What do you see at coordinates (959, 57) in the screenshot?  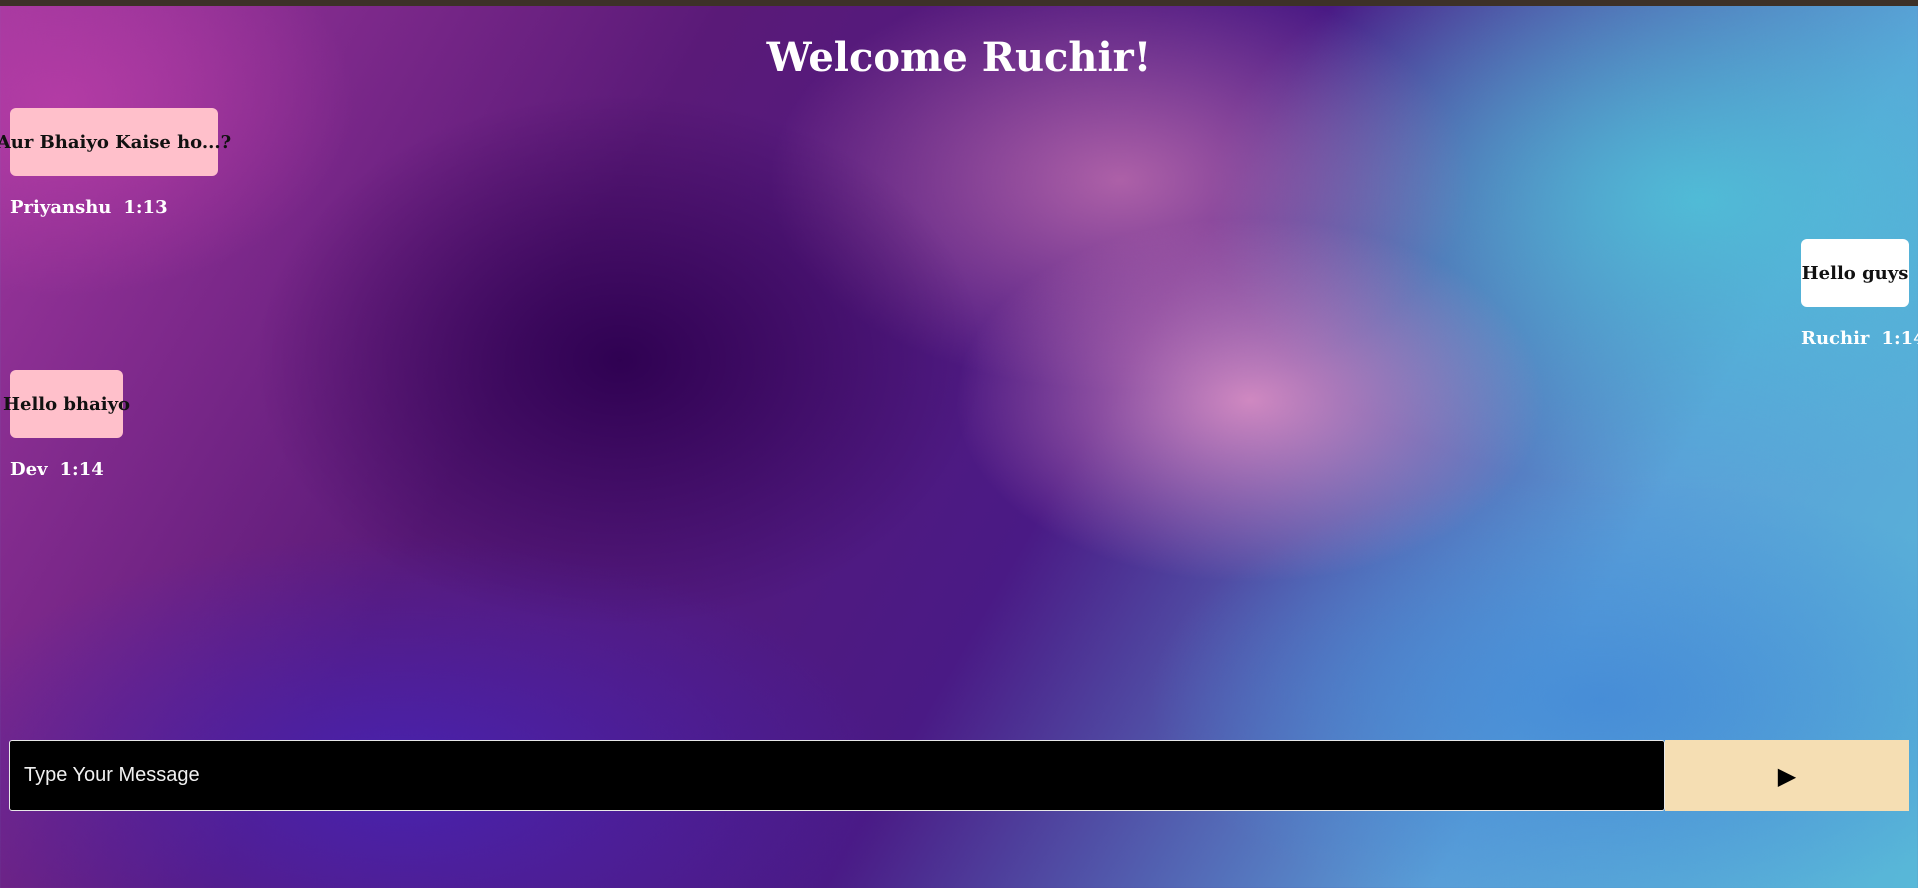 I see `page-title: Welcome Ruchir!` at bounding box center [959, 57].